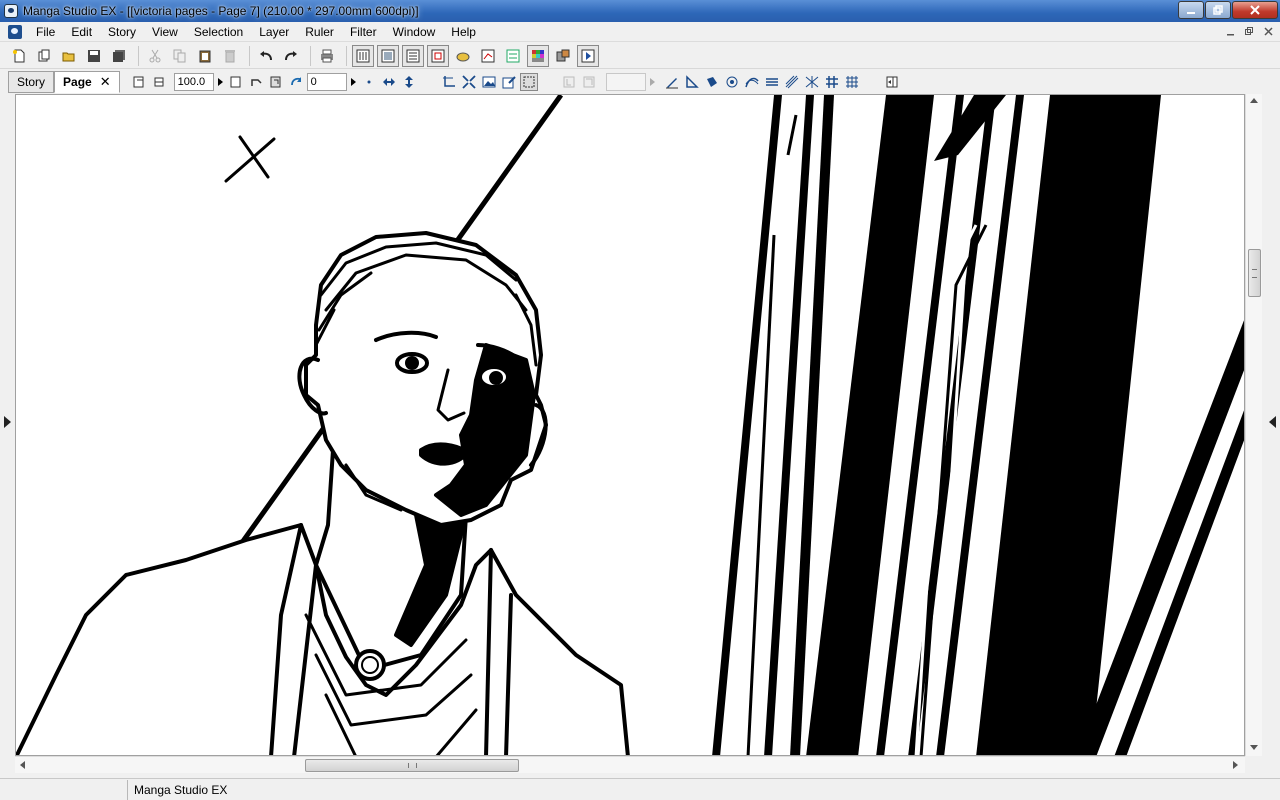 This screenshot has height=800, width=1280. Describe the element at coordinates (1272, 422) in the screenshot. I see `right-panel-toggle-icon` at that location.